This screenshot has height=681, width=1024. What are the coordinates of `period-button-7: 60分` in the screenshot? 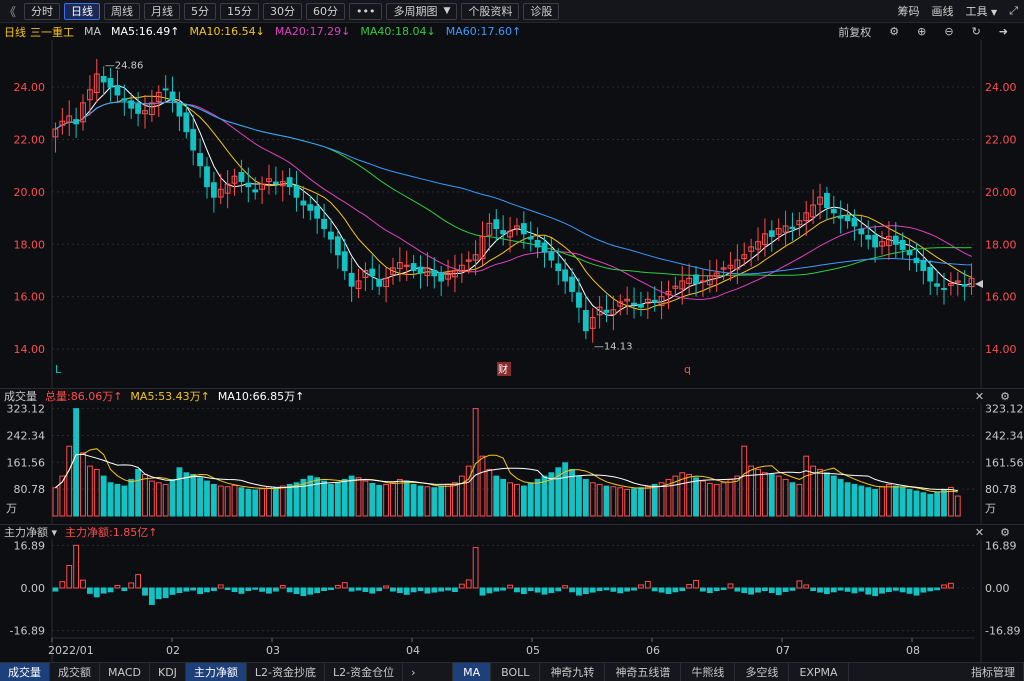 It's located at (325, 11).